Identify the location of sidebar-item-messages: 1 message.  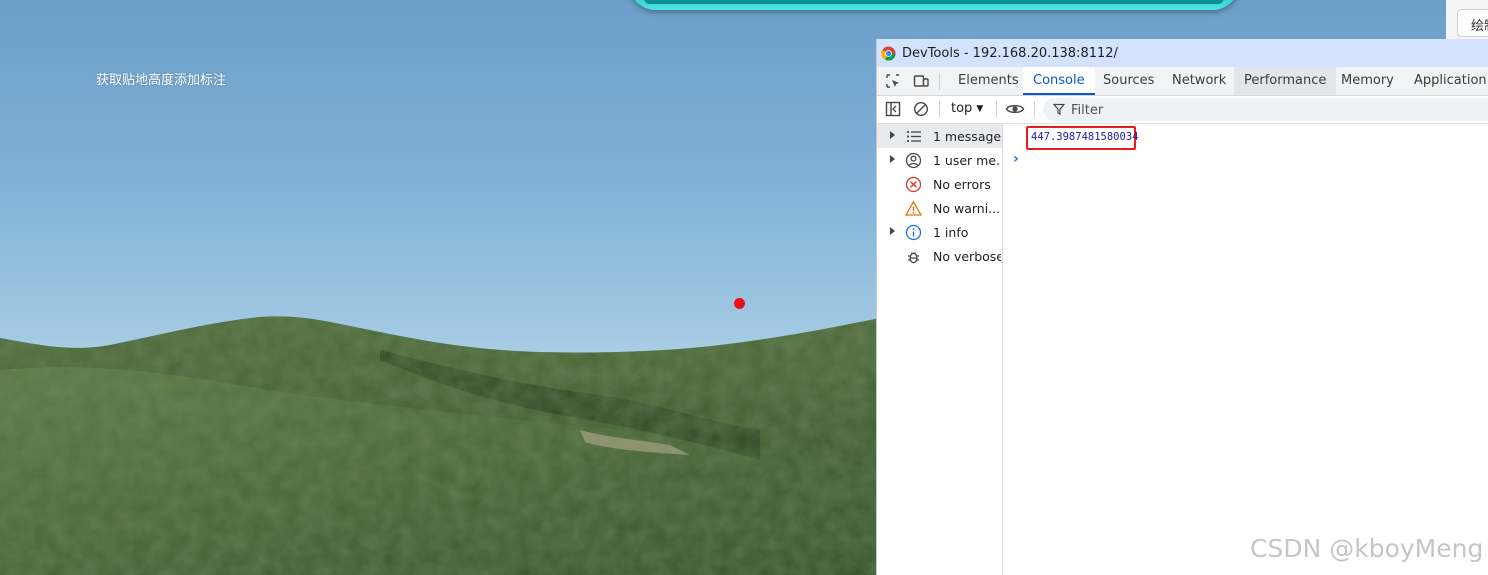
(939, 136).